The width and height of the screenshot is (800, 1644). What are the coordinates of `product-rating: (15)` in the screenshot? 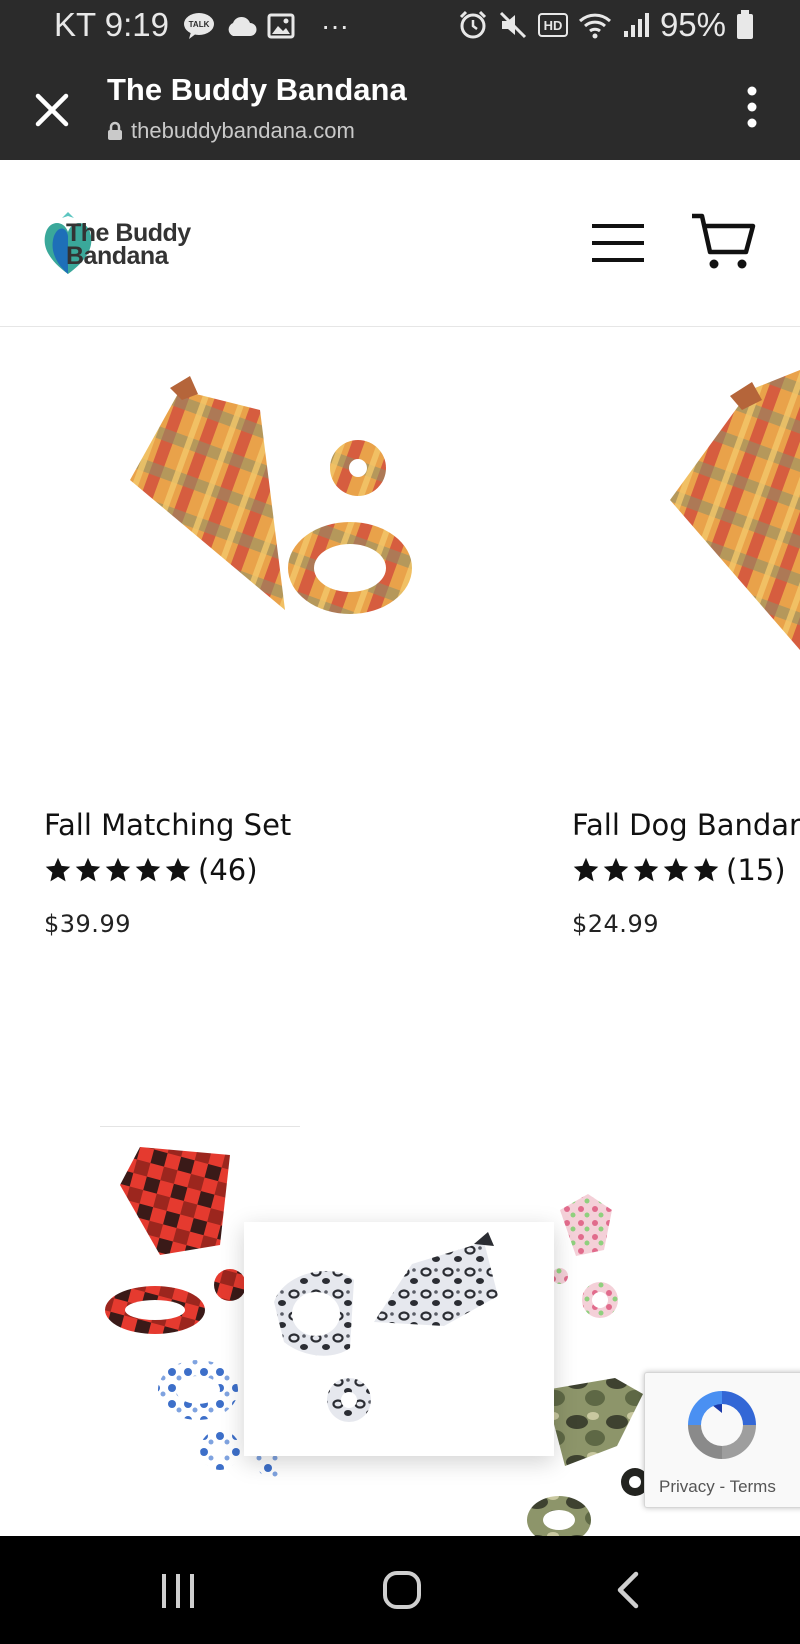 It's located at (679, 870).